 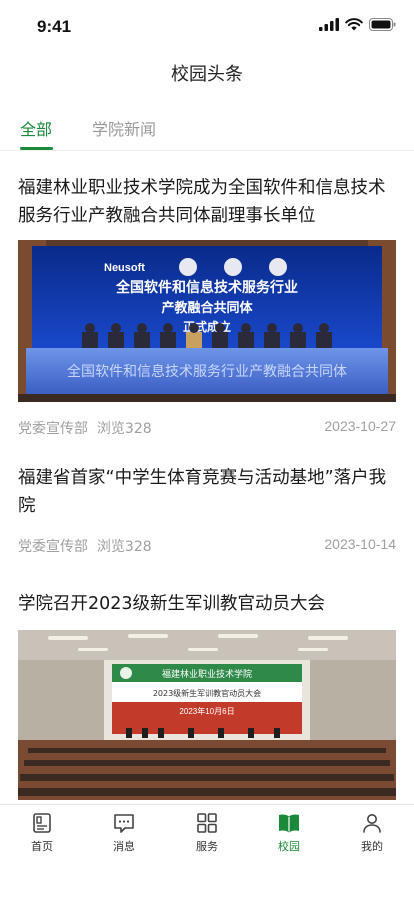 What do you see at coordinates (207, 846) in the screenshot?
I see `tabbar-label: 服务` at bounding box center [207, 846].